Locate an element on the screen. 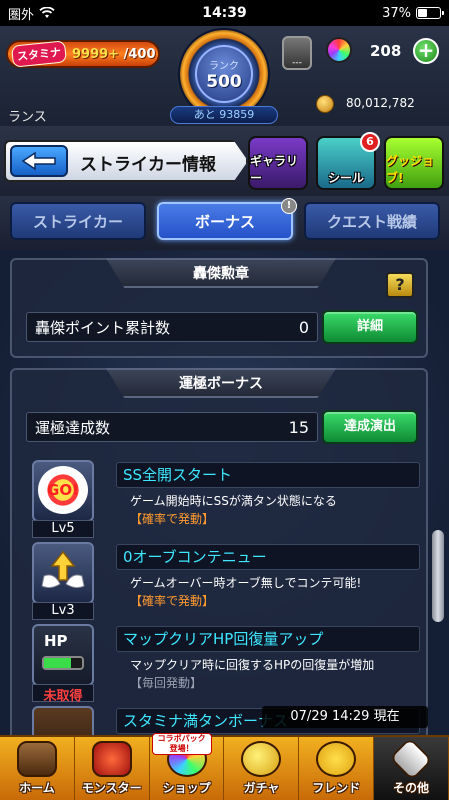  seal-label: シール is located at coordinates (345, 178).